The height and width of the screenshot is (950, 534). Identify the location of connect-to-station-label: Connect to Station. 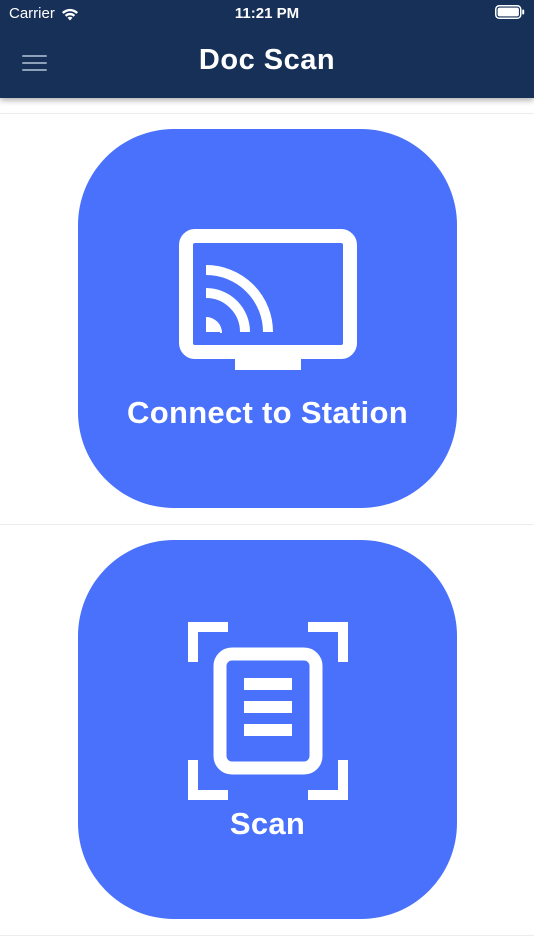
(267, 412).